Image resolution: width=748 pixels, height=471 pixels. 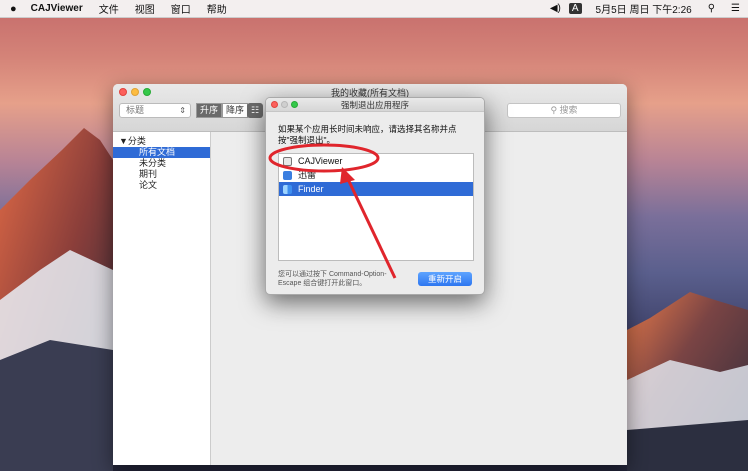 I want to click on app-name: Finder, so click(x=311, y=189).